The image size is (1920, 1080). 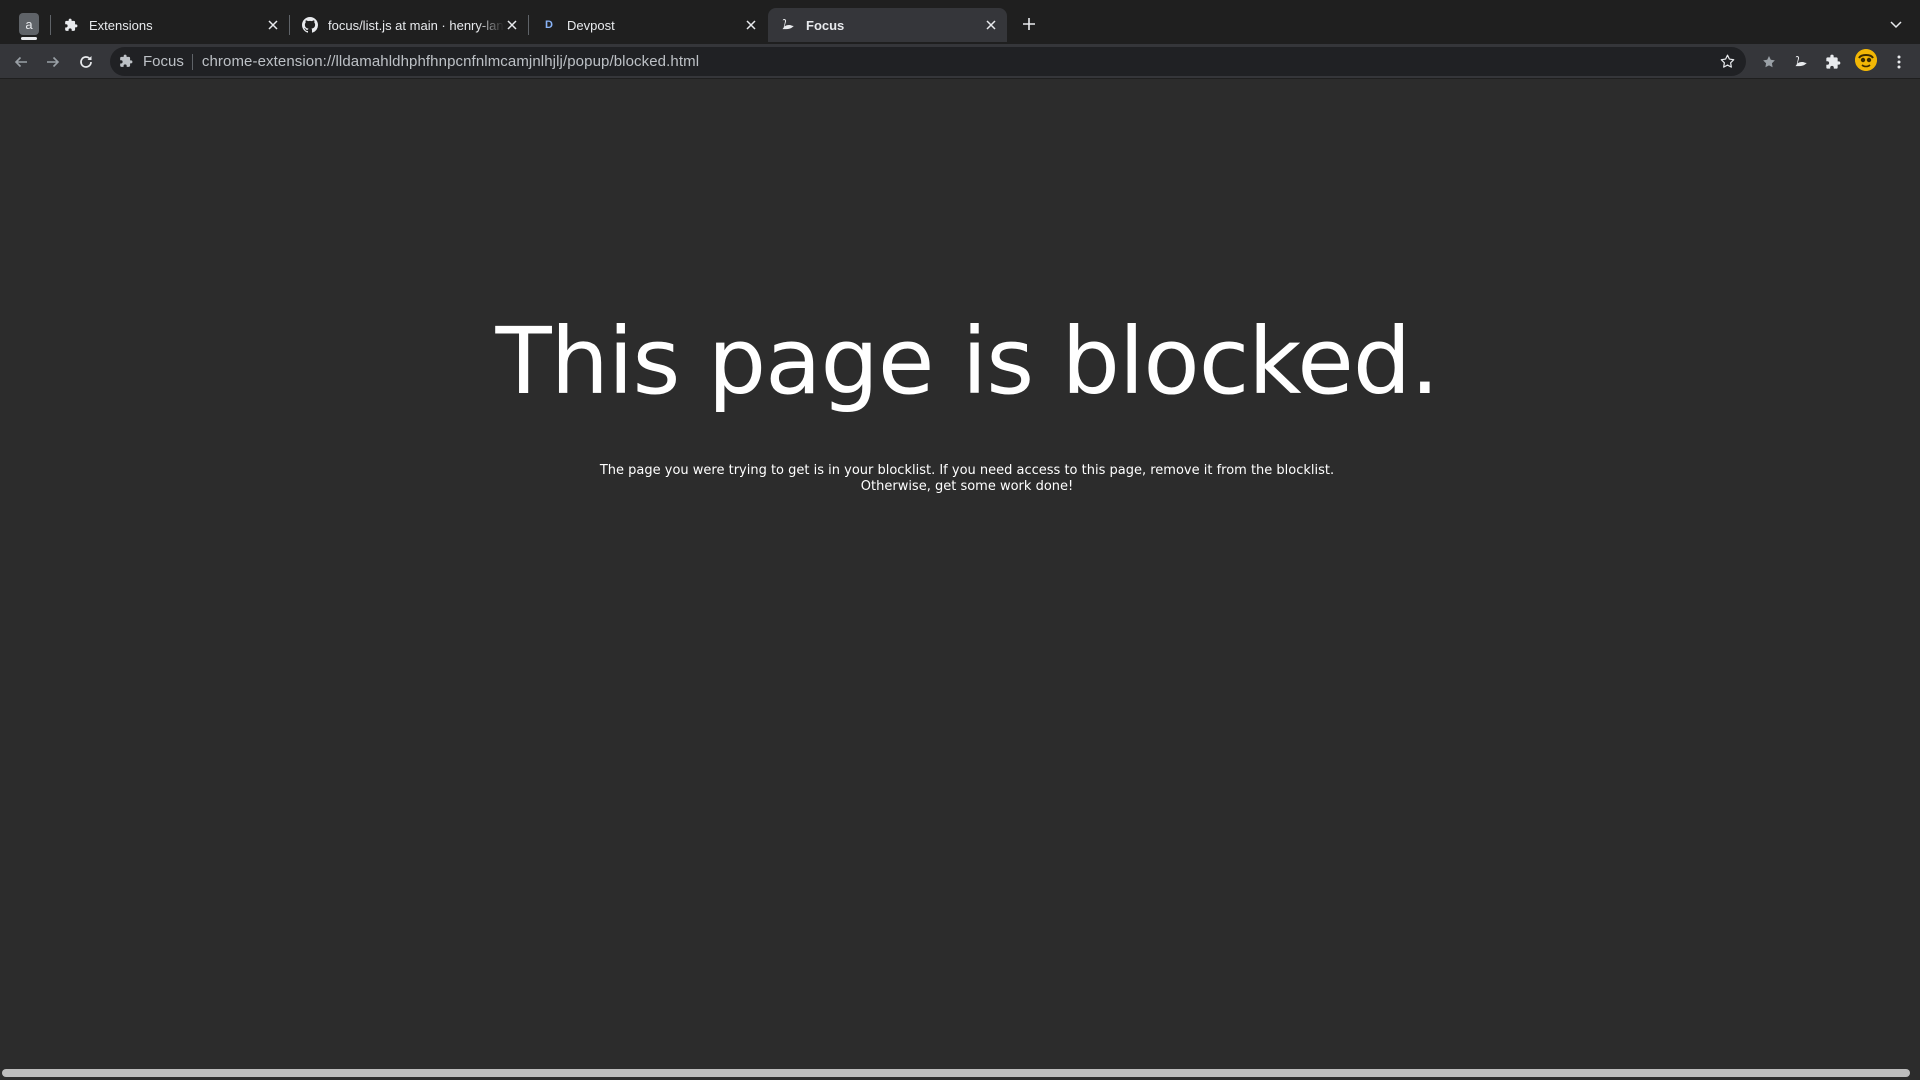 I want to click on star-filled-icon, so click(x=1769, y=62).